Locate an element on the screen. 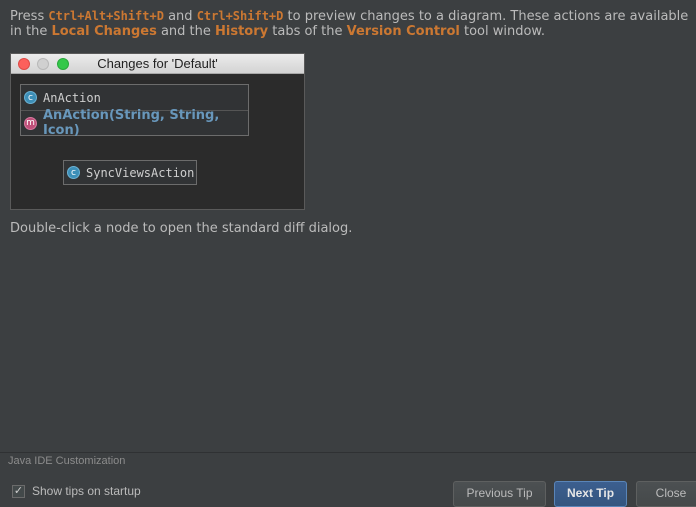  shortcut-ctrl-shift-d: Ctrl+Shift+D is located at coordinates (240, 16).